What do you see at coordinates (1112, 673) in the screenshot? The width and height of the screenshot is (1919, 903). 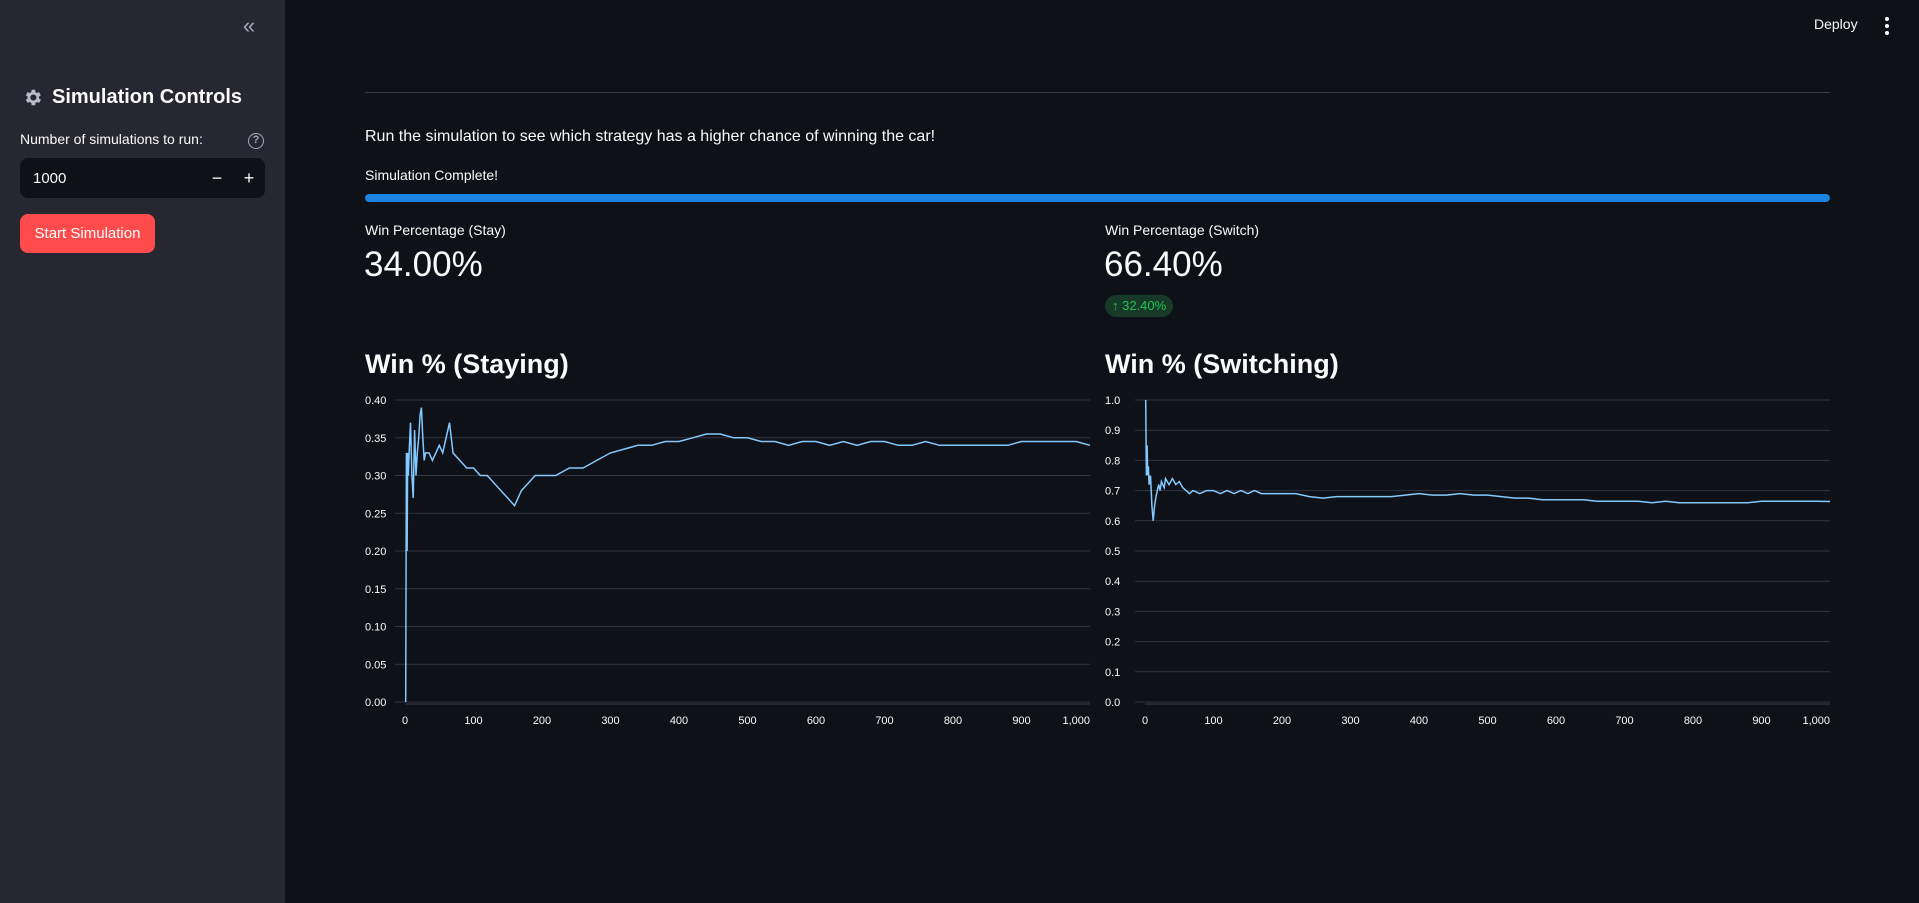 I see `y-tick-label: 0.1` at bounding box center [1112, 673].